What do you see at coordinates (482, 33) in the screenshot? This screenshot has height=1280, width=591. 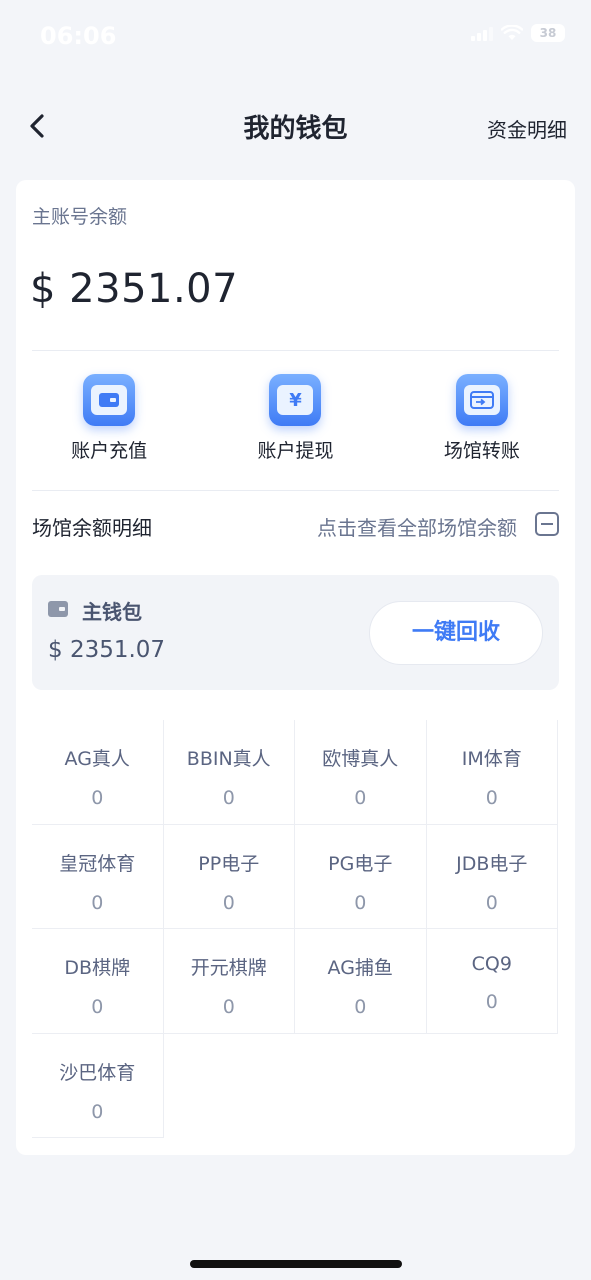 I see `signal-icon` at bounding box center [482, 33].